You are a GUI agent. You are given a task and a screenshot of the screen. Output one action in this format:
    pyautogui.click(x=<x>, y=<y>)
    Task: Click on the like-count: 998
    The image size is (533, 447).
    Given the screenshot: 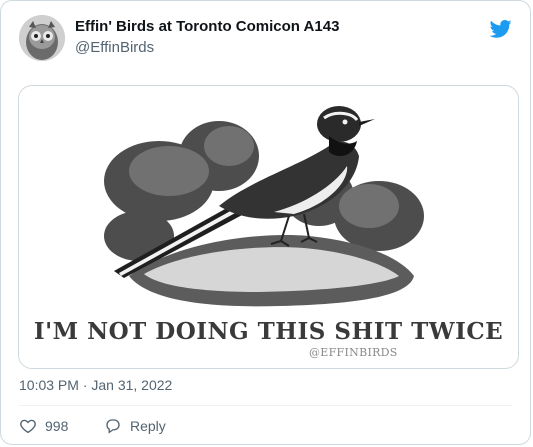 What is the action you would take?
    pyautogui.click(x=57, y=426)
    